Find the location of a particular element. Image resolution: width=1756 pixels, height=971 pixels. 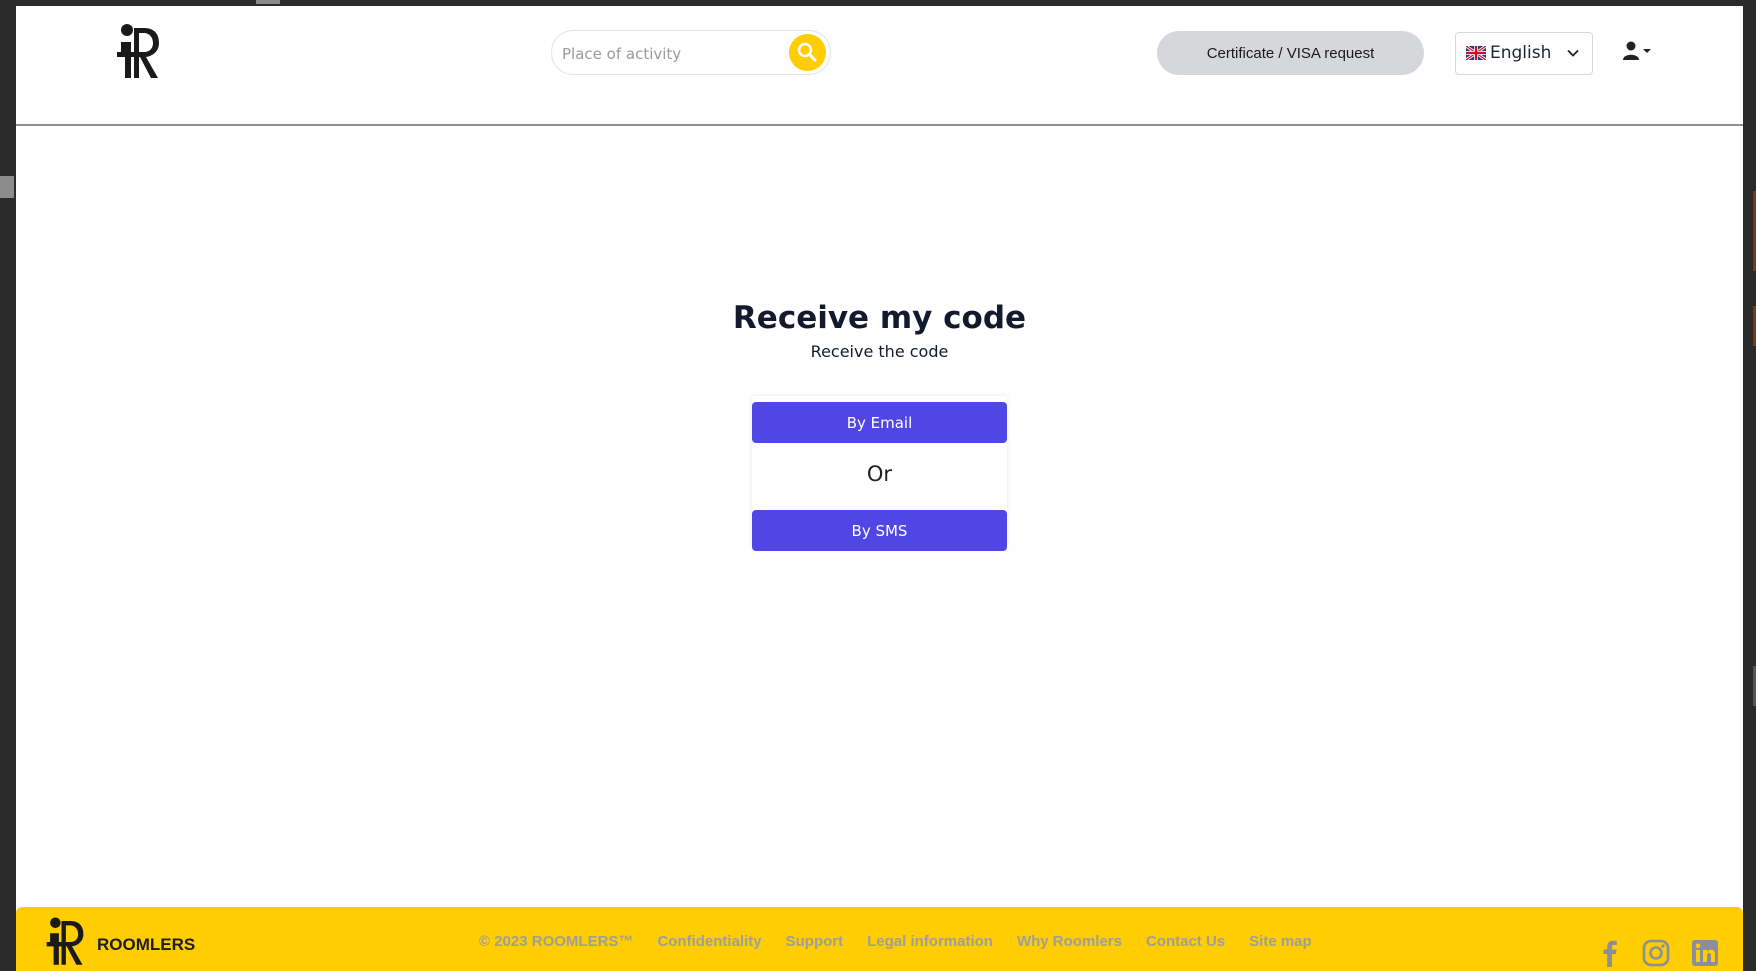

footer-link-support: Support is located at coordinates (815, 941).